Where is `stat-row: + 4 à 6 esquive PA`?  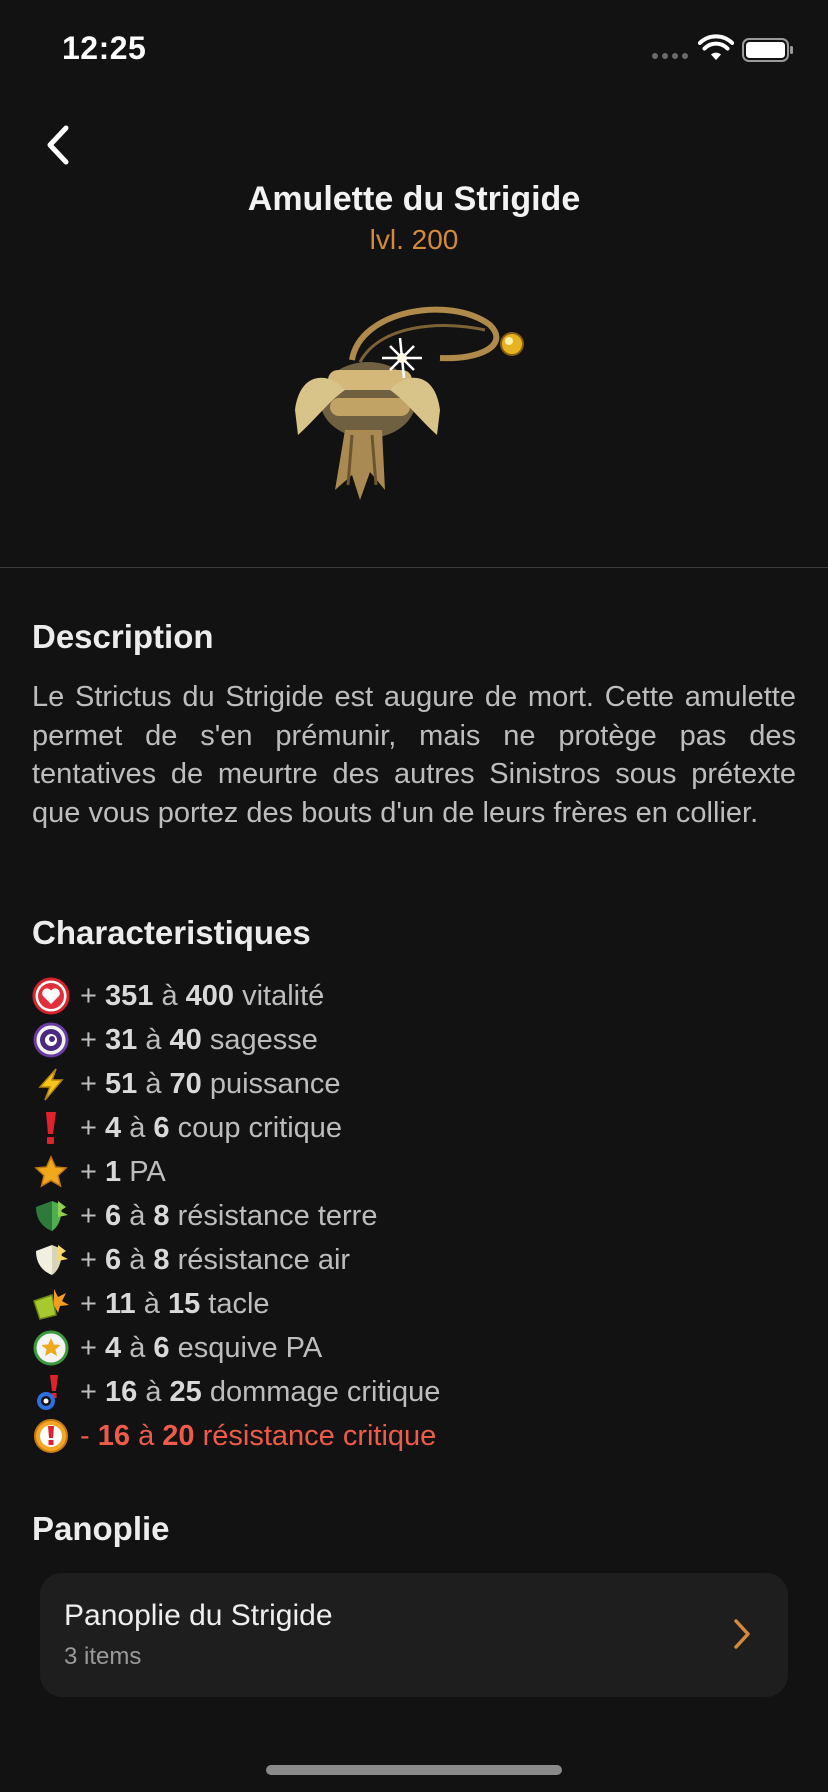
stat-row: + 4 à 6 esquive PA is located at coordinates (422, 1348).